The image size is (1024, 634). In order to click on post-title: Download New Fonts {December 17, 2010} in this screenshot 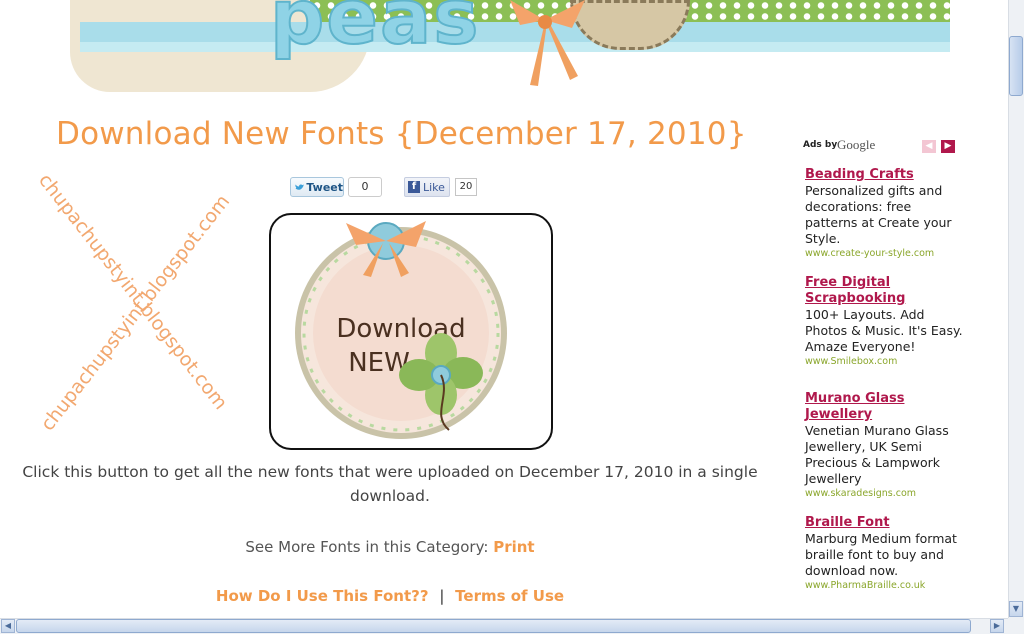, I will do `click(401, 134)`.